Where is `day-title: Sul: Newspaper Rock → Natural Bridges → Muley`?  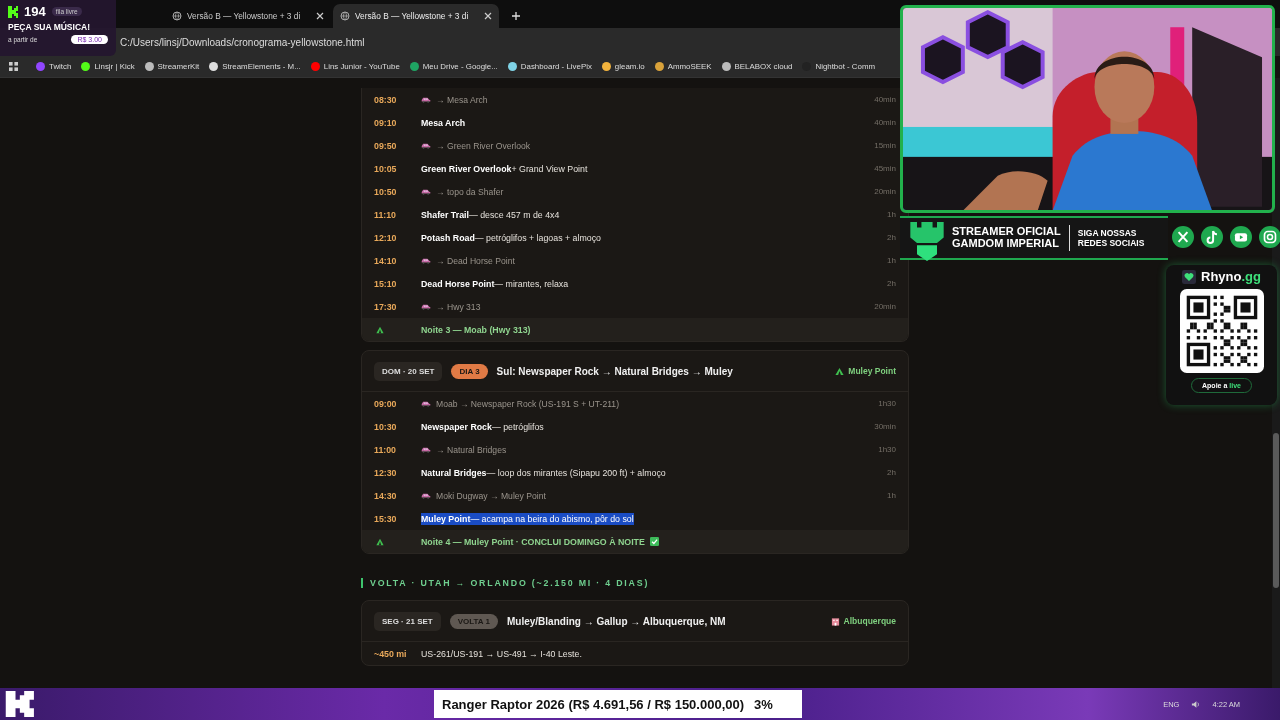 day-title: Sul: Newspaper Rock → Natural Bridges → Muley is located at coordinates (614, 371).